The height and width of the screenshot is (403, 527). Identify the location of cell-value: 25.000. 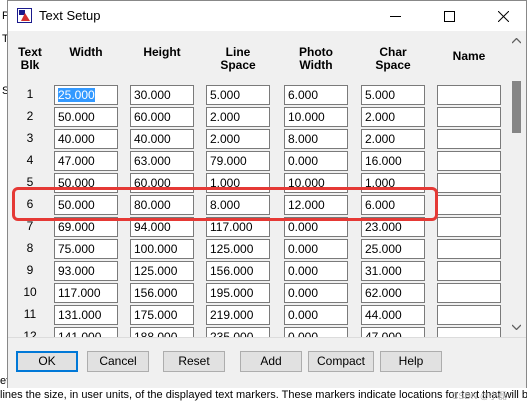
(383, 249).